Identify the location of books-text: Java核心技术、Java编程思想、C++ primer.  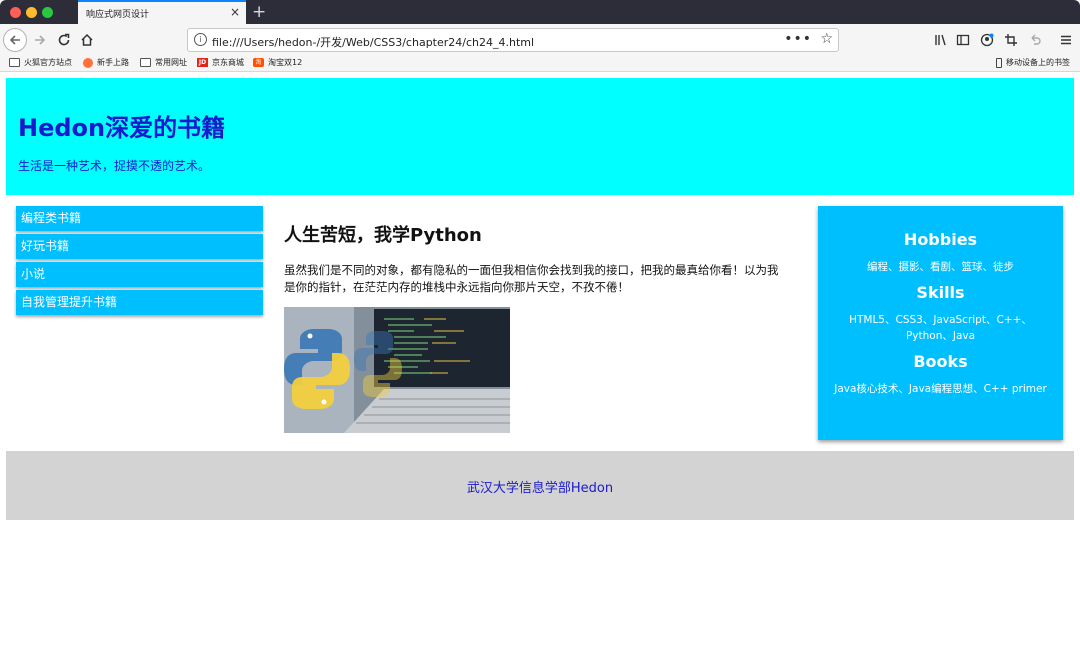
(940, 389).